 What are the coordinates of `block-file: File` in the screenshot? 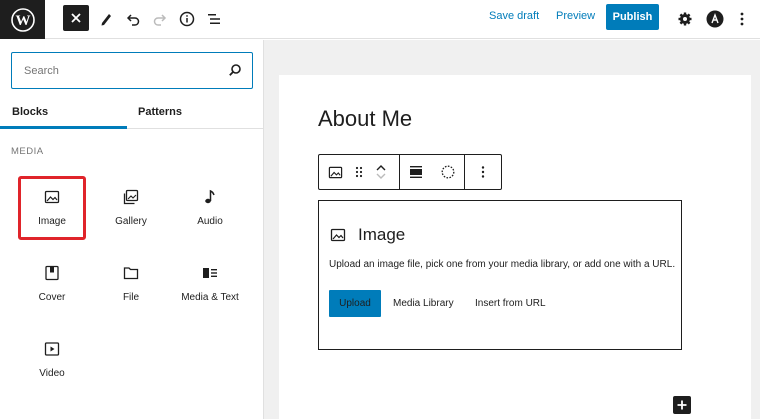 It's located at (131, 284).